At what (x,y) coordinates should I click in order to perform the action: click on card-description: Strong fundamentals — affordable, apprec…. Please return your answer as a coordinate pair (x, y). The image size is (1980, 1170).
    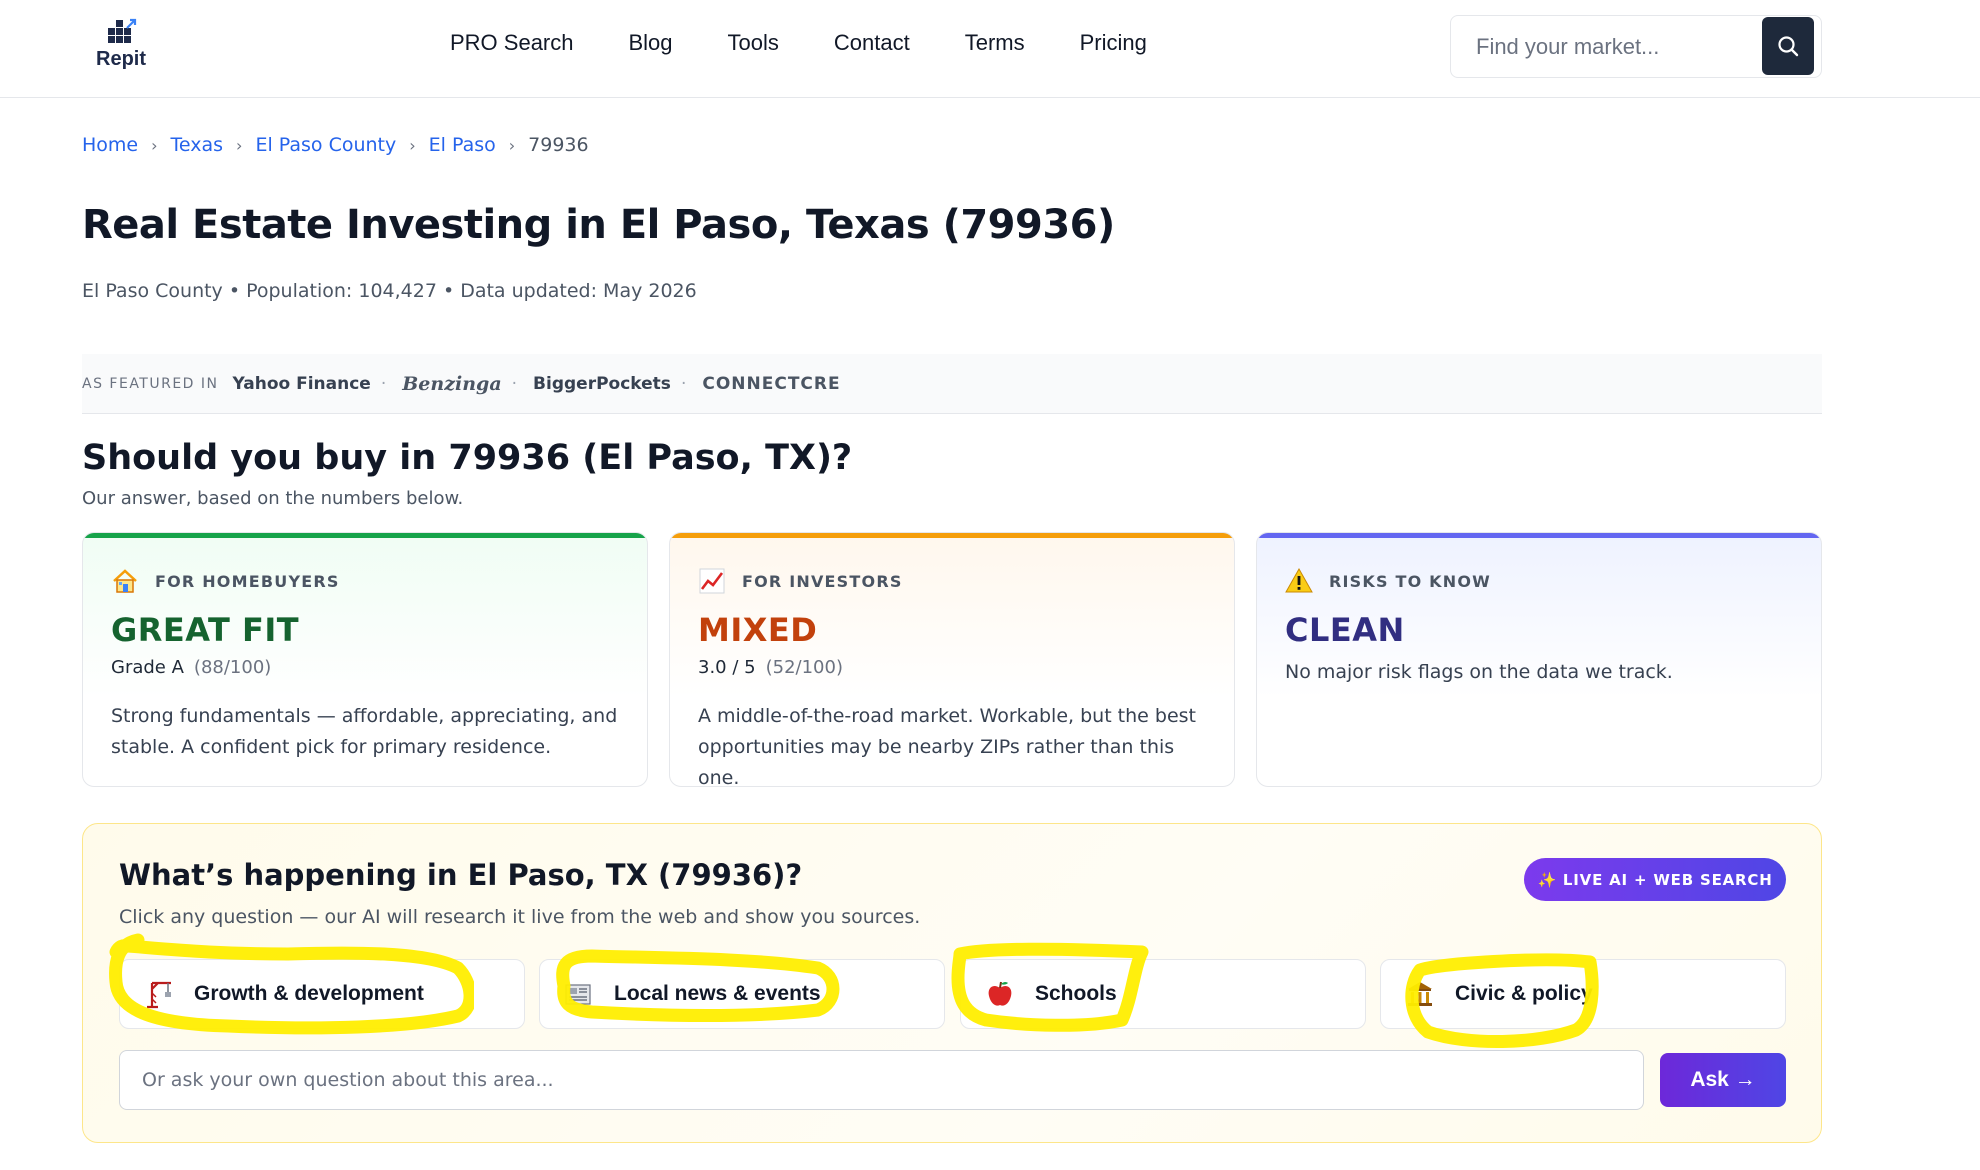
    Looking at the image, I should click on (364, 731).